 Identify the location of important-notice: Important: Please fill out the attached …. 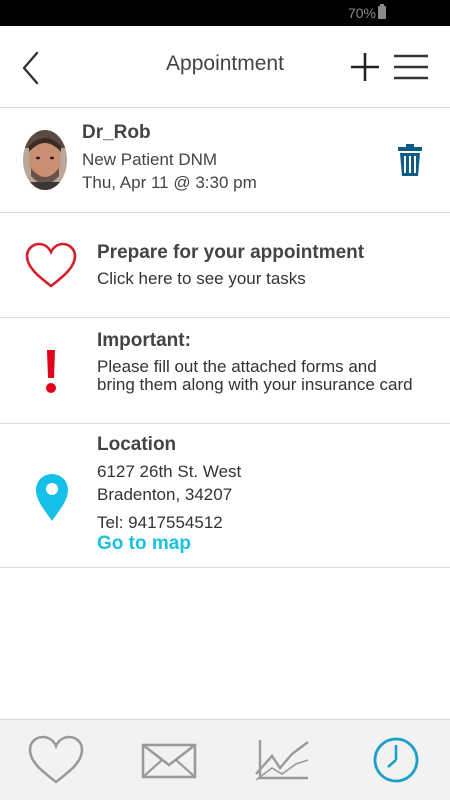
(225, 371).